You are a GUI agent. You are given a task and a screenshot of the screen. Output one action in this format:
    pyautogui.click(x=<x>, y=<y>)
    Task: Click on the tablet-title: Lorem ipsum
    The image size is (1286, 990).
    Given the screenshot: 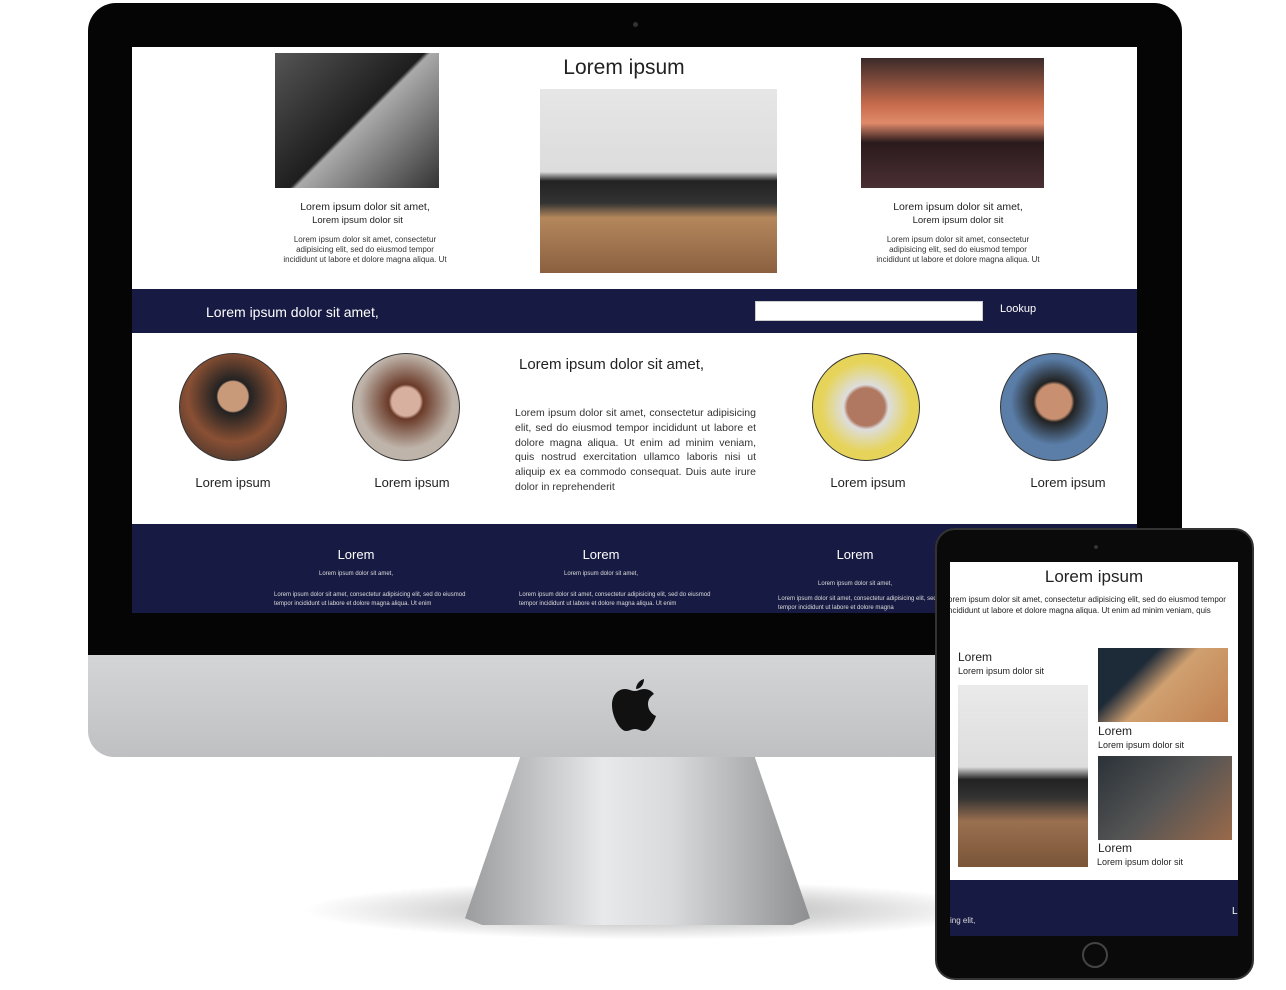 What is the action you would take?
    pyautogui.click(x=1094, y=576)
    